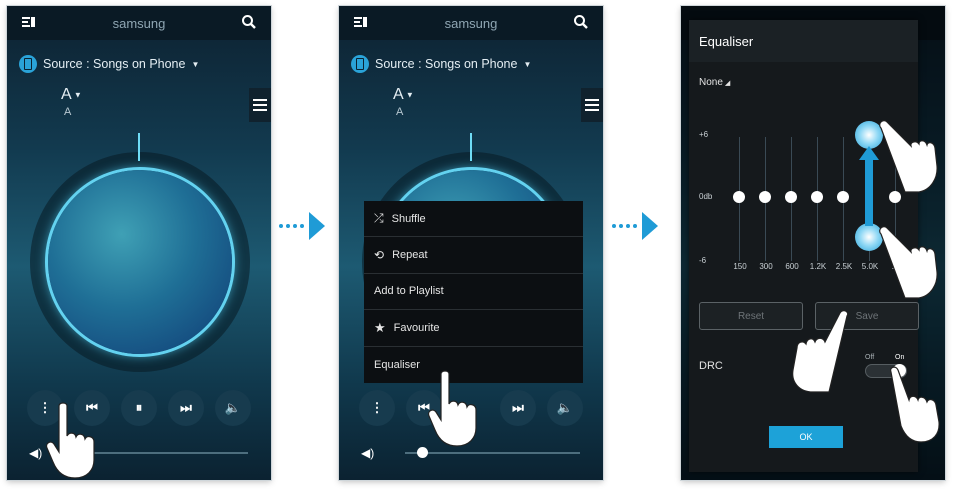 The height and width of the screenshot is (494, 957). I want to click on reset-button: Reset, so click(751, 316).